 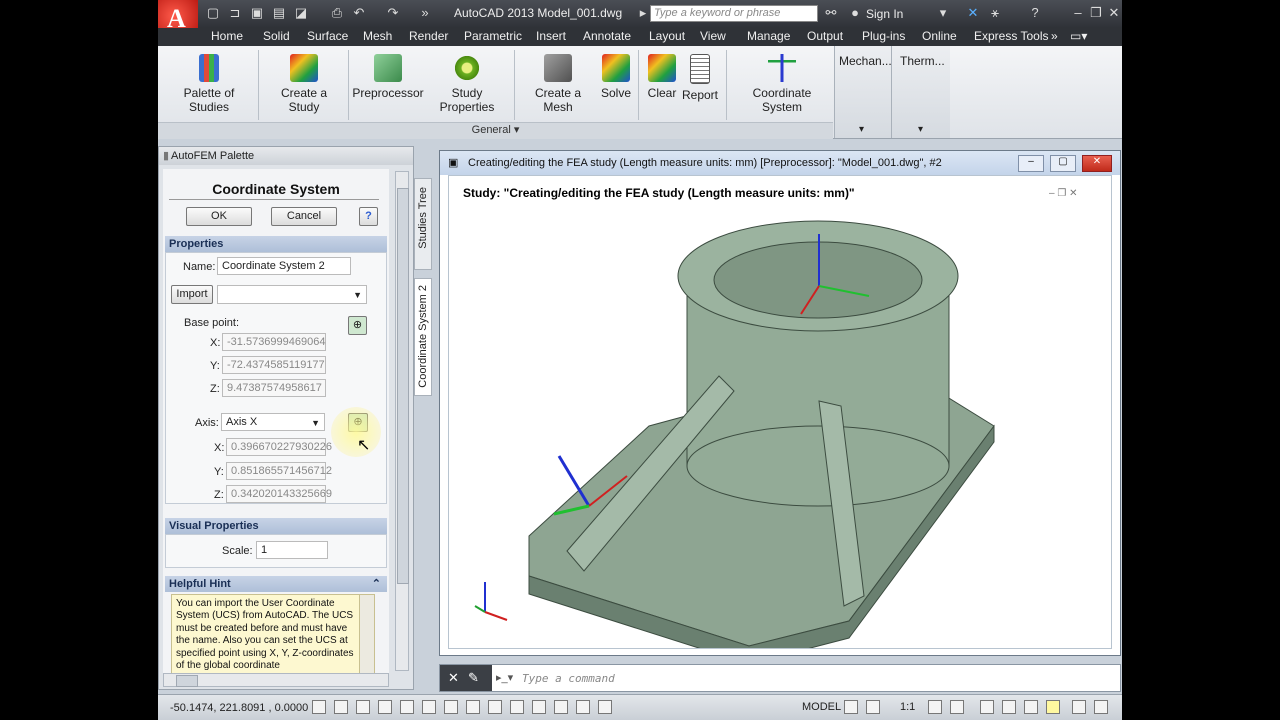 What do you see at coordinates (257, 13) in the screenshot?
I see `save-icon: ▣` at bounding box center [257, 13].